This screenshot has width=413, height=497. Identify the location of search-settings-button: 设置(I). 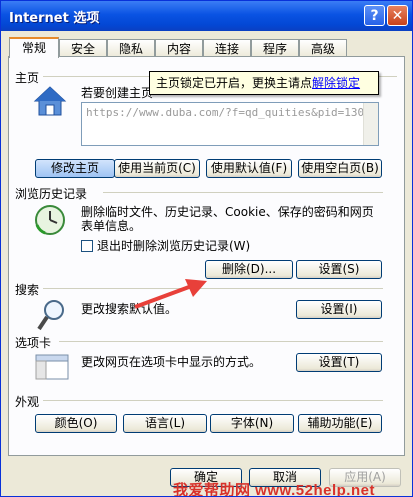
(339, 309).